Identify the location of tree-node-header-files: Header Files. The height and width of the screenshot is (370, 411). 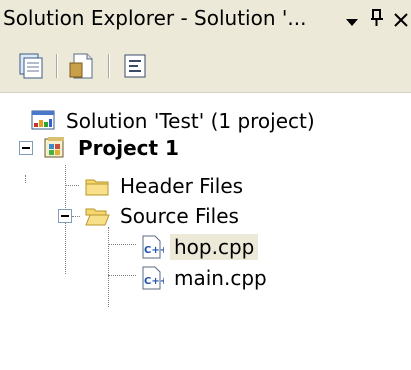
(165, 186).